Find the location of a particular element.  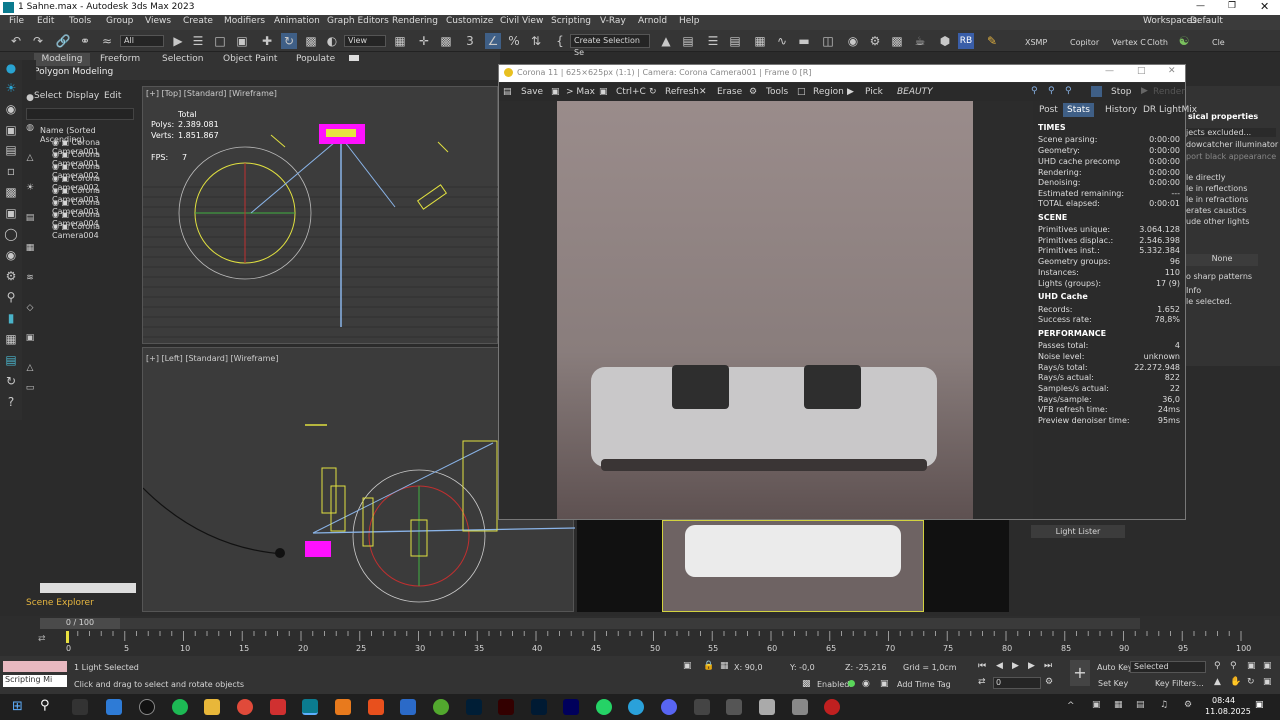

adaptive-degradation-icon: ▩ is located at coordinates (806, 684).